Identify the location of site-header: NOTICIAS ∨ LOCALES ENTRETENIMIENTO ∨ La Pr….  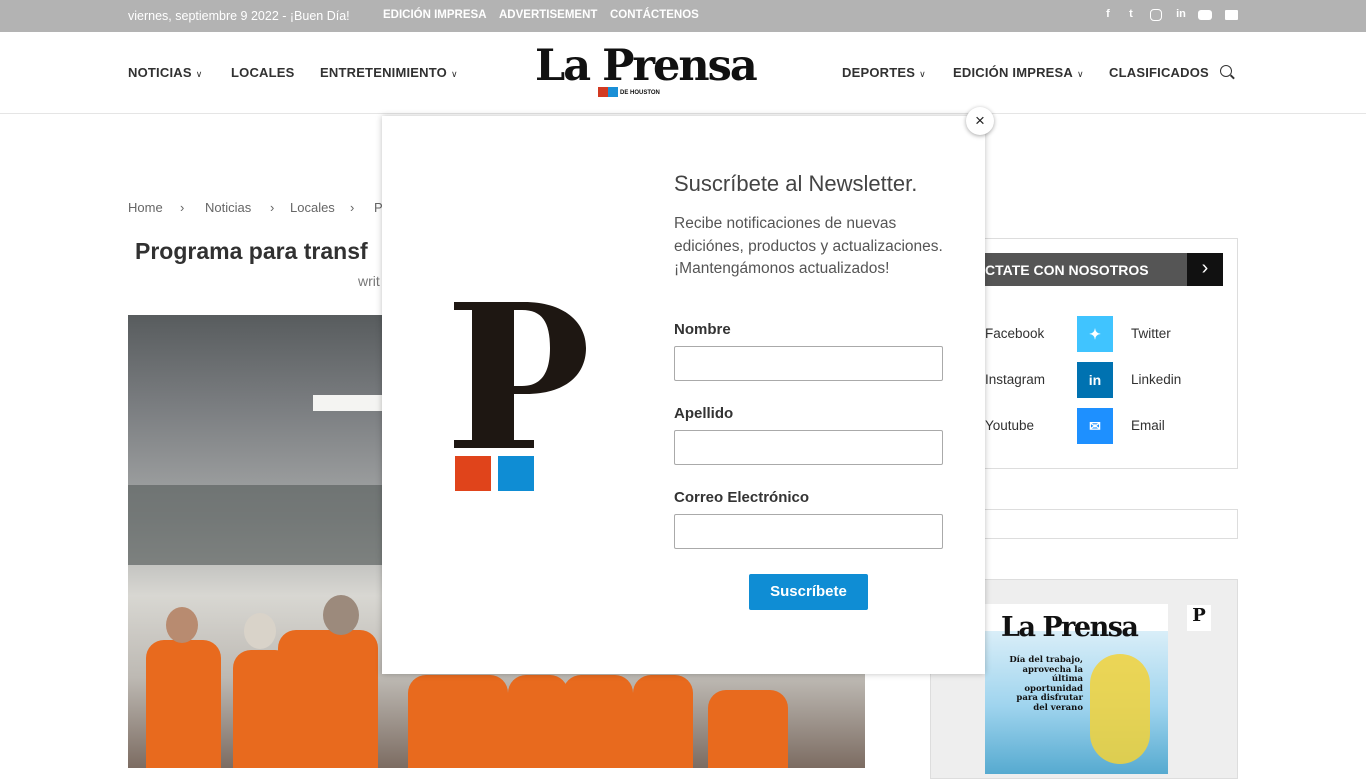
(683, 73).